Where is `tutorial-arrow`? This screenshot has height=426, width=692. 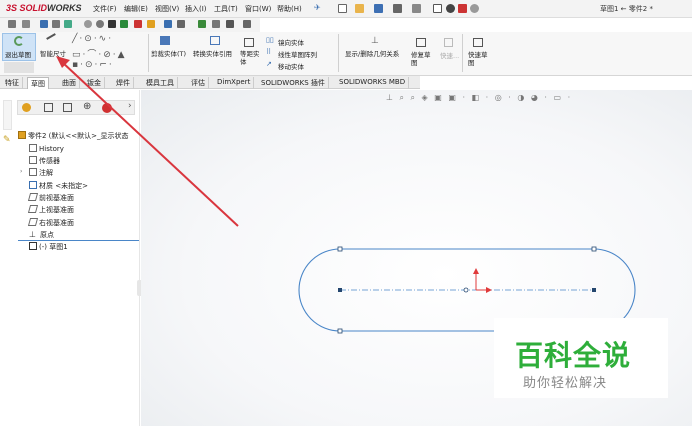 tutorial-arrow is located at coordinates (150, 144).